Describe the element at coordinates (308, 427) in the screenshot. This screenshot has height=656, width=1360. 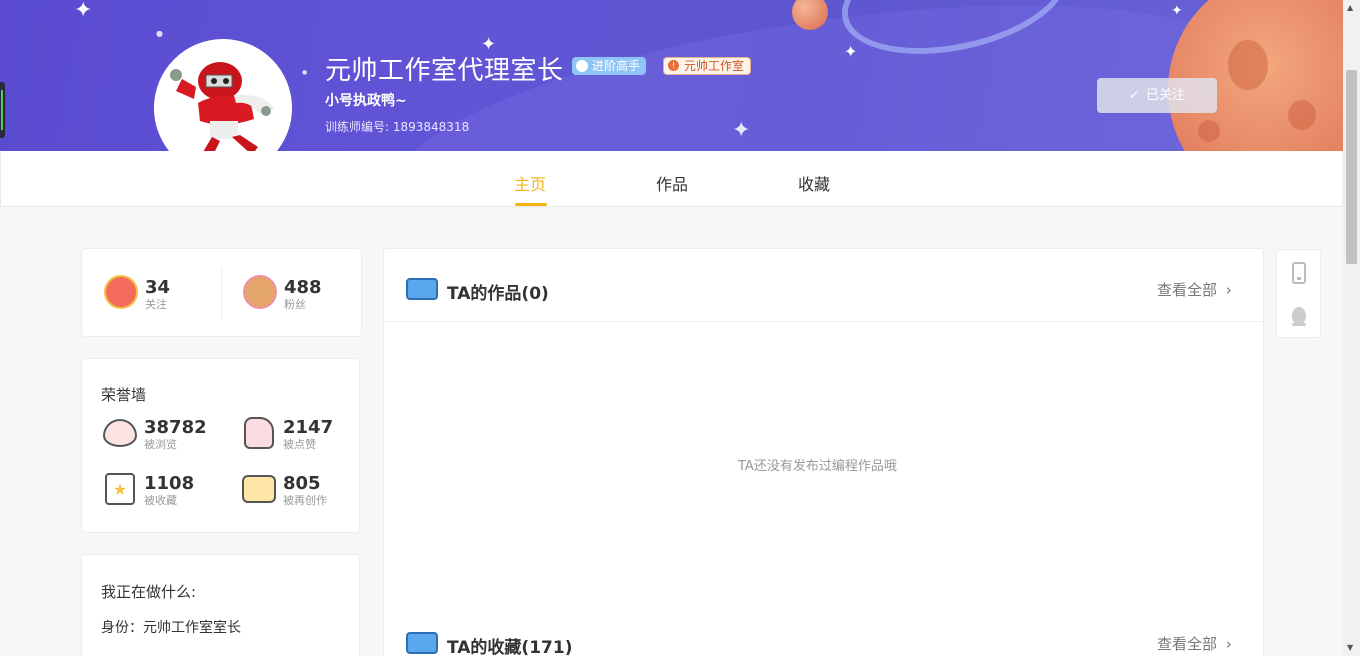
I see `likes-count: 2147` at that location.